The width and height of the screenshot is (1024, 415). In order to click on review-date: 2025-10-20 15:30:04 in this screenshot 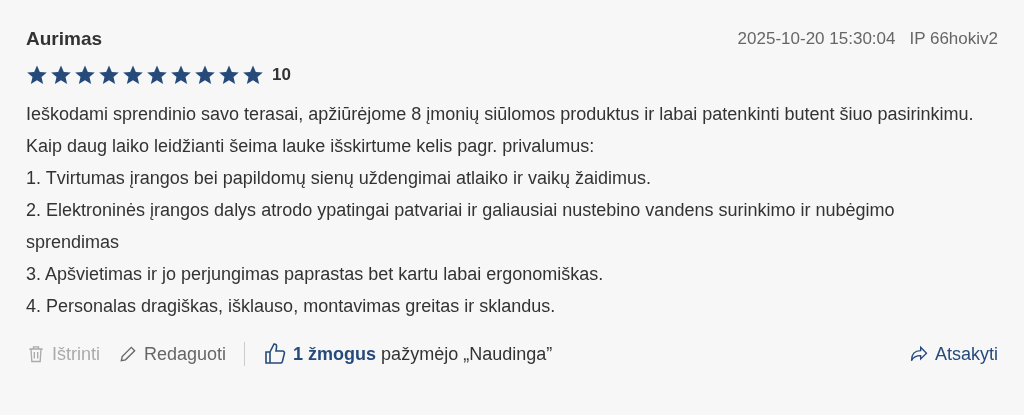, I will do `click(816, 39)`.